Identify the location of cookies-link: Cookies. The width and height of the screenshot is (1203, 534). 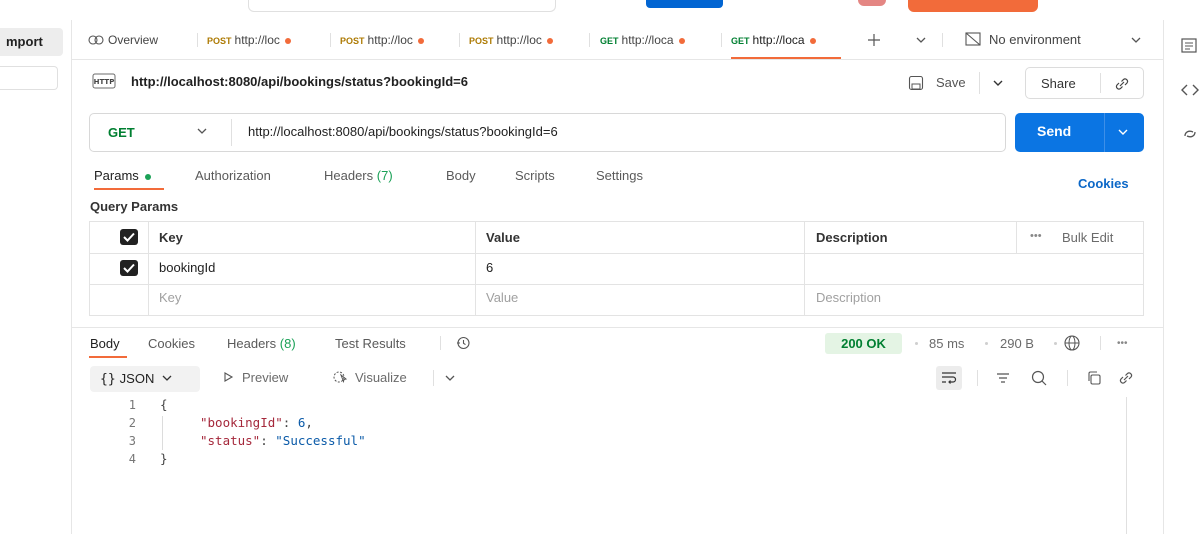
(1103, 183).